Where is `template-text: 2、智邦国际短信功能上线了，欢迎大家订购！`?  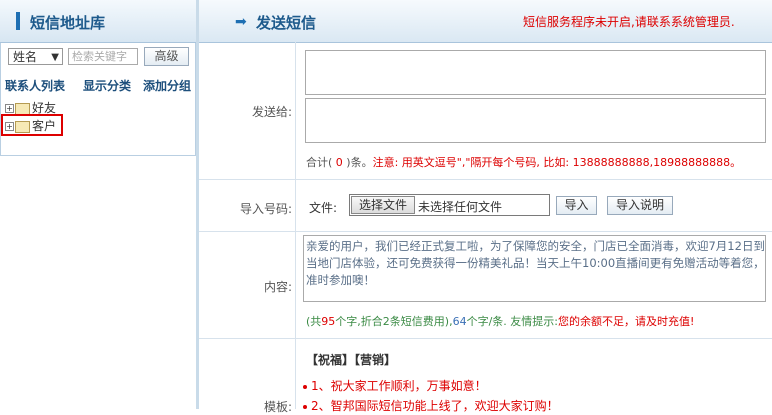 template-text: 2、智邦国际短信功能上线了，欢迎大家订购！ is located at coordinates (435, 406).